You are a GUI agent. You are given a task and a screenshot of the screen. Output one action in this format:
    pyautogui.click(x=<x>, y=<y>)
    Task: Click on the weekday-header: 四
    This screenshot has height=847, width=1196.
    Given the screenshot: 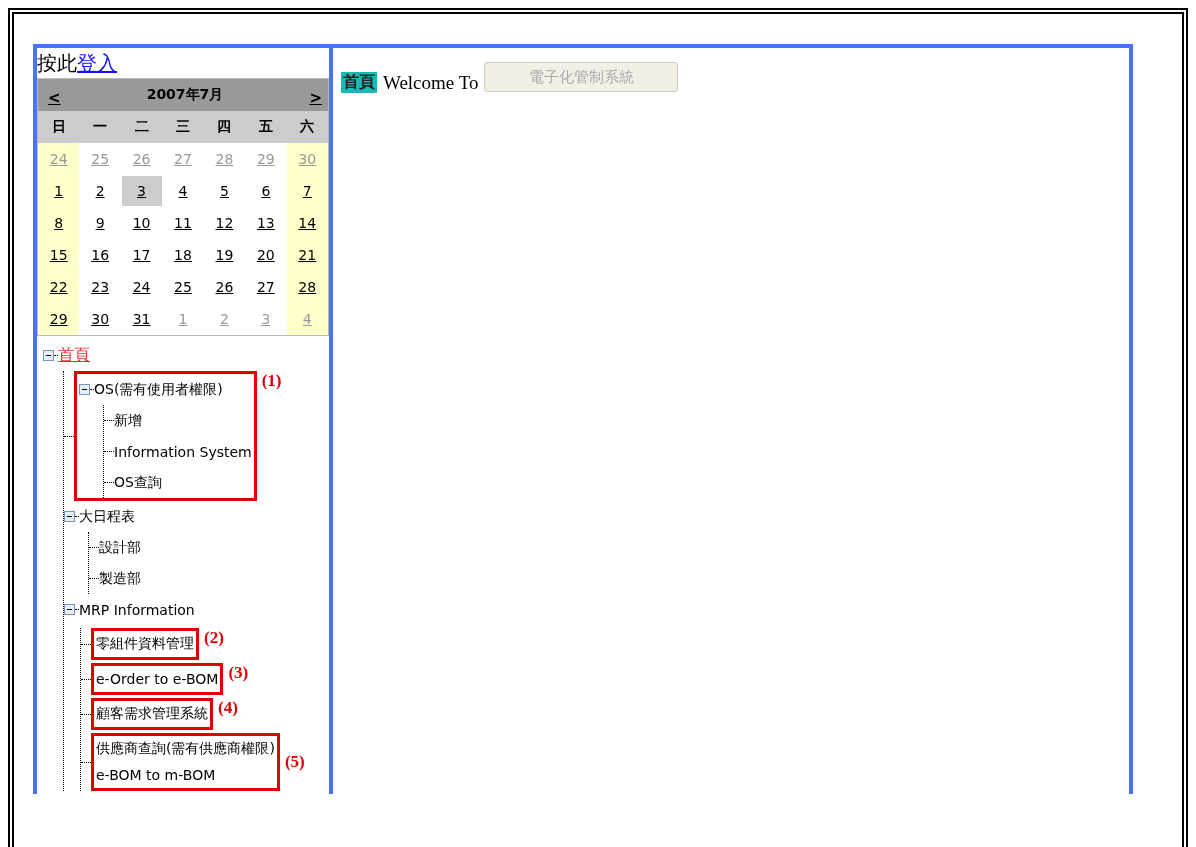 What is the action you would take?
    pyautogui.click(x=224, y=127)
    